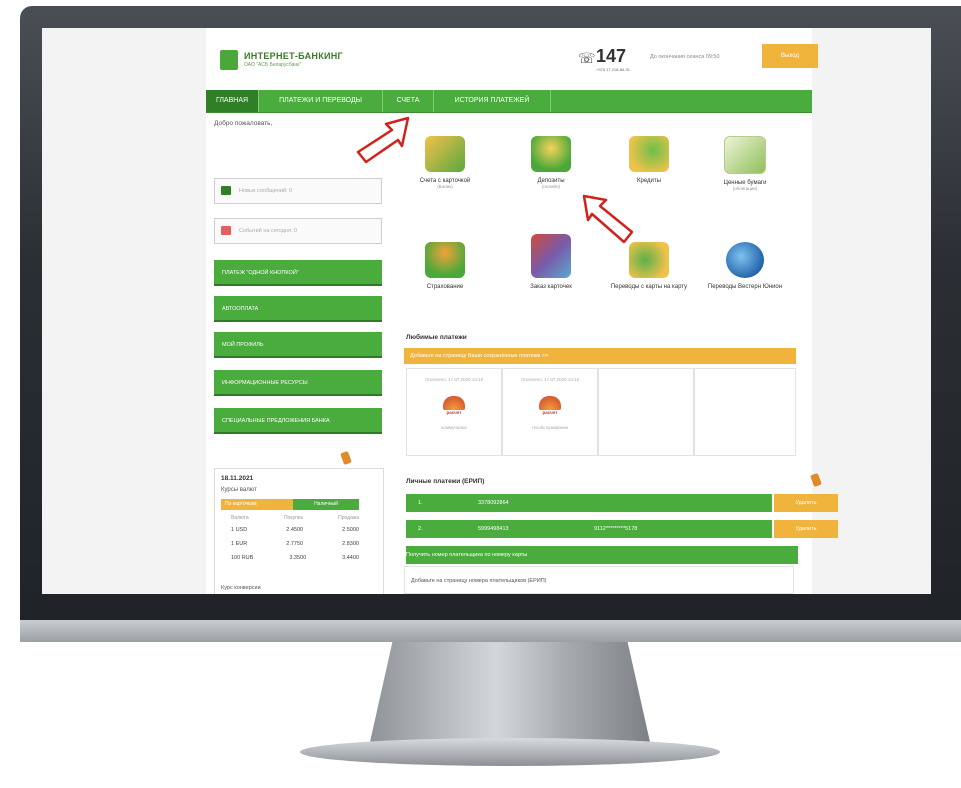 This screenshot has width=961, height=788. What do you see at coordinates (608, 219) in the screenshot?
I see `arrow-to-deposits-icon` at bounding box center [608, 219].